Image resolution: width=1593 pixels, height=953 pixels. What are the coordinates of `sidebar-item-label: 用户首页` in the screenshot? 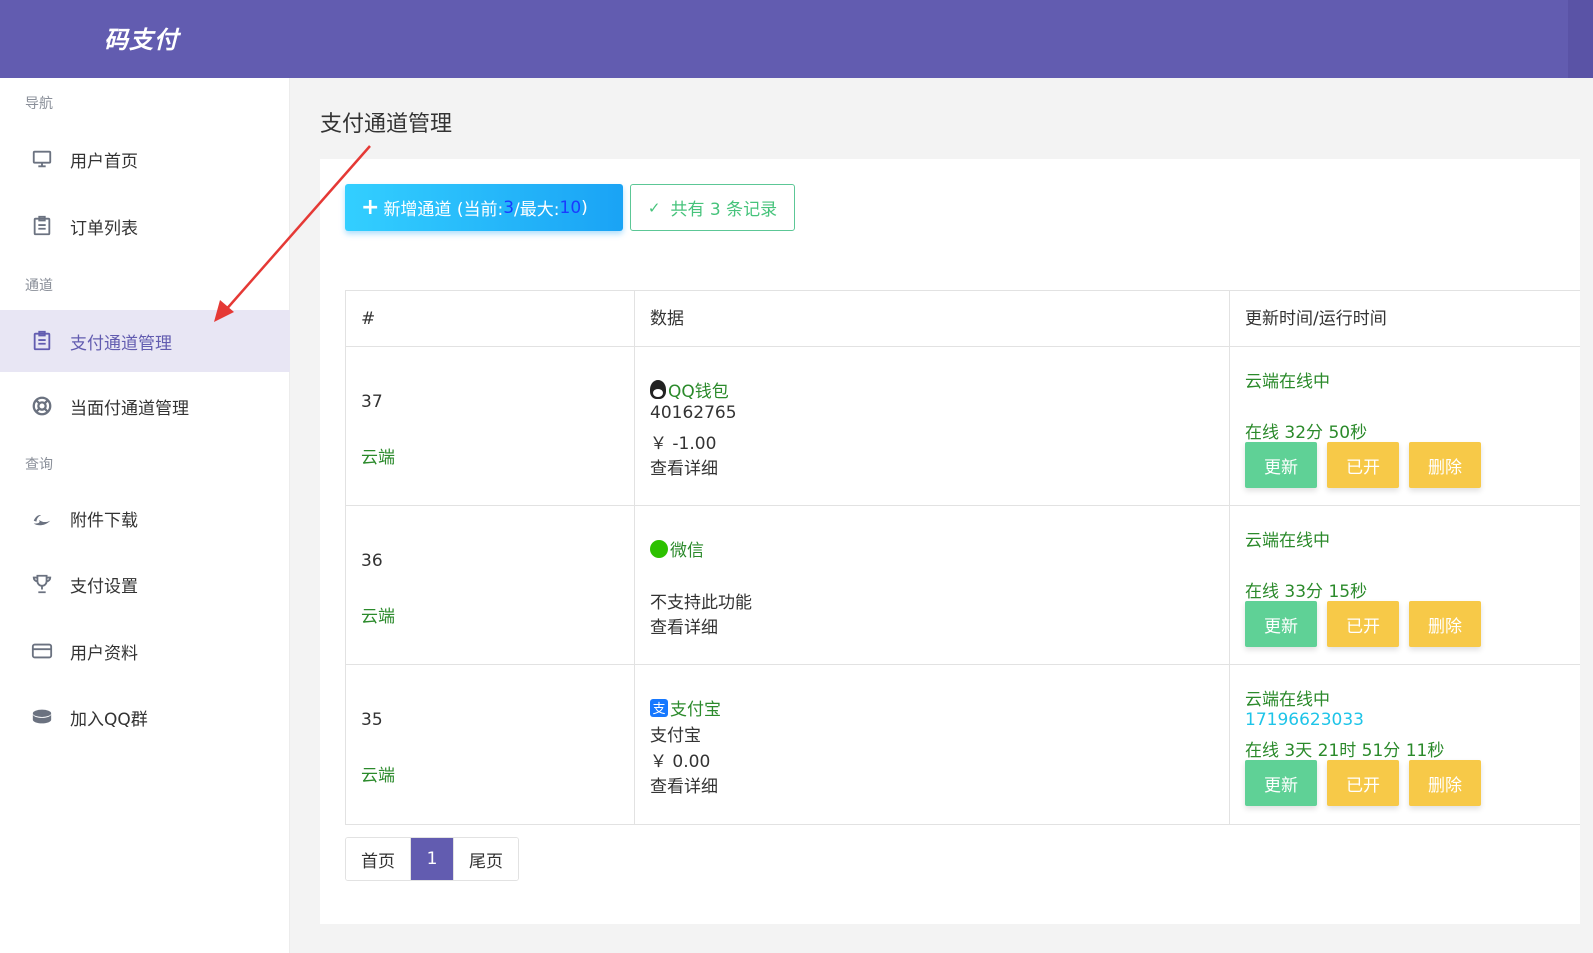 It's located at (104, 161).